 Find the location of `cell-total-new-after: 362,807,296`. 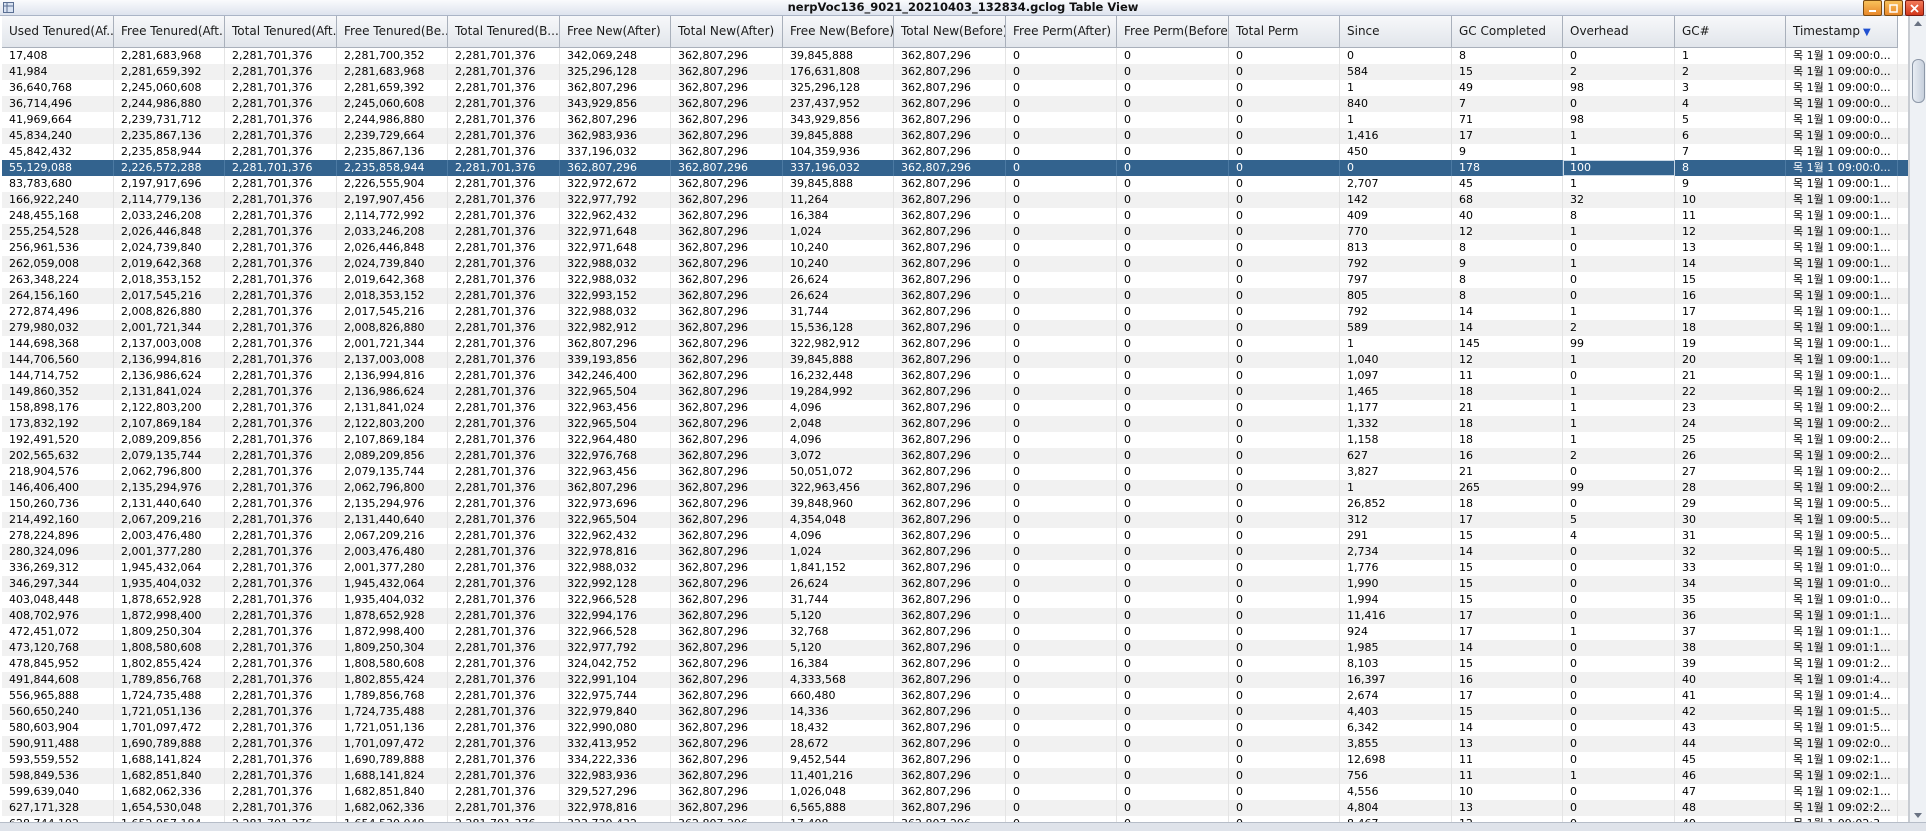

cell-total-new-after: 362,807,296 is located at coordinates (727, 296).